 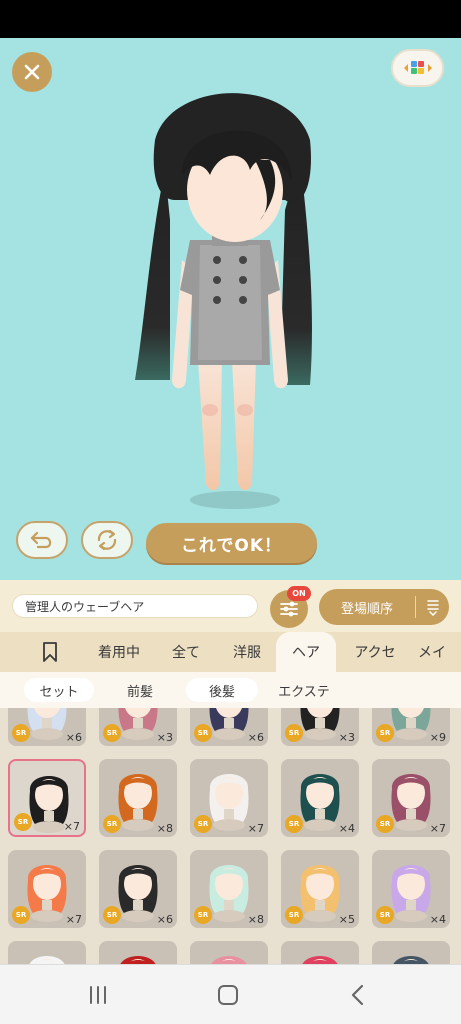 I want to click on back-icon, so click(x=357, y=995).